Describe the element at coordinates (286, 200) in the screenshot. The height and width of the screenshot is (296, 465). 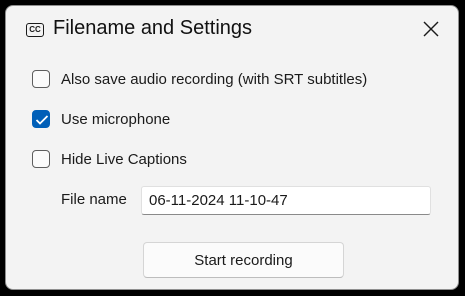
I see `filename-input` at that location.